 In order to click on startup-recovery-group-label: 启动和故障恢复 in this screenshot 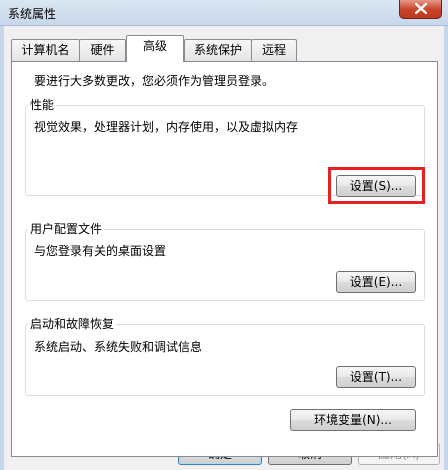, I will do `click(72, 323)`.